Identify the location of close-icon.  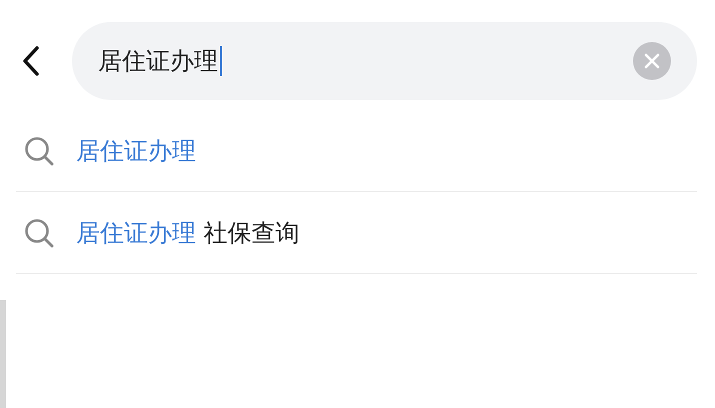
(652, 61).